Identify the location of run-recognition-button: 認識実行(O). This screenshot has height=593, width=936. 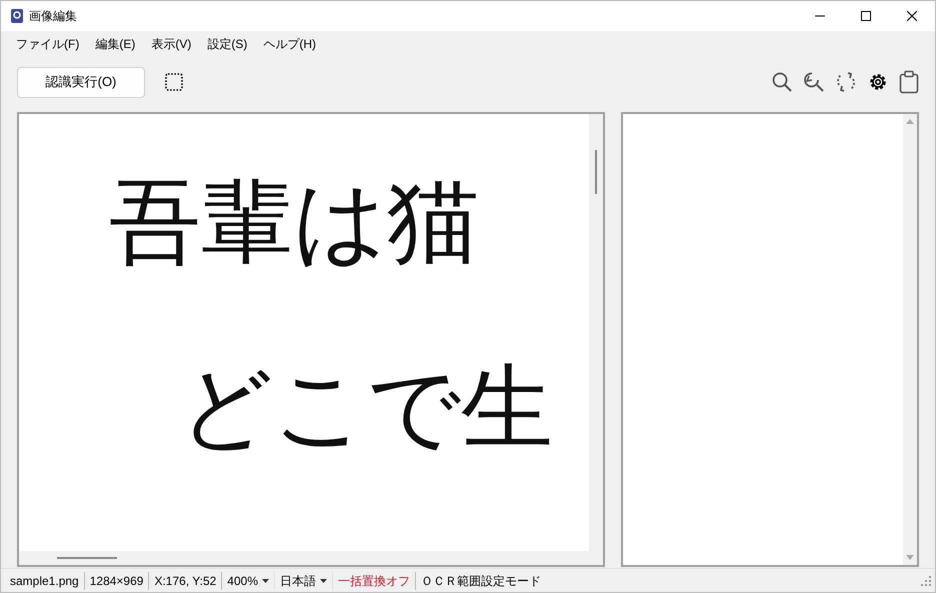
(81, 82).